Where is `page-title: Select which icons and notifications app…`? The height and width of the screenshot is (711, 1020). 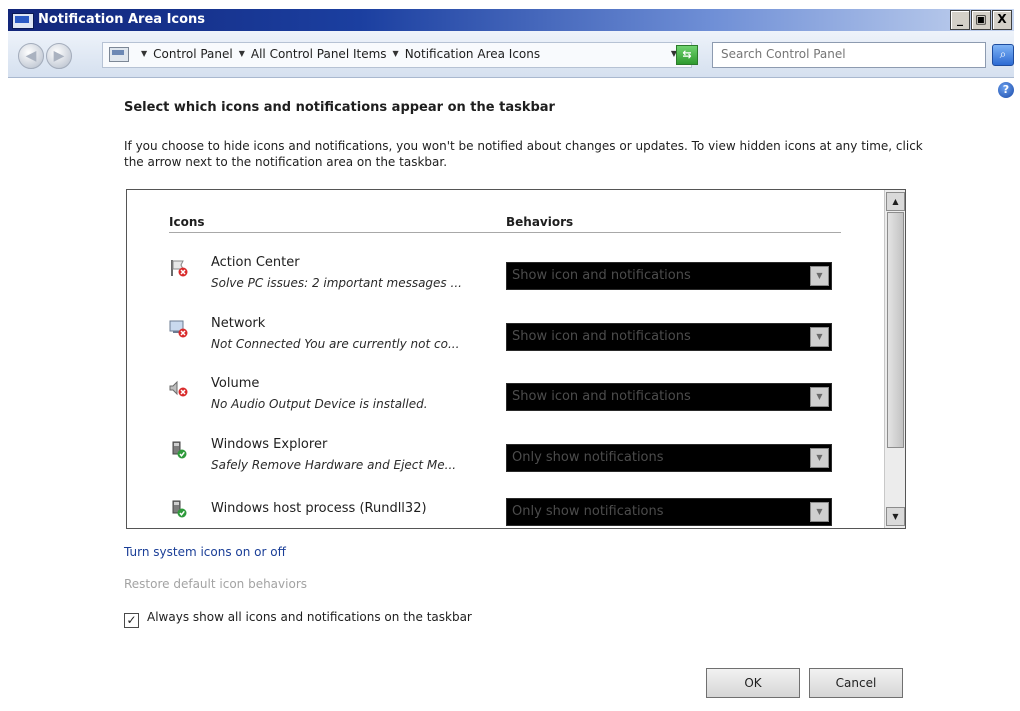
page-title: Select which icons and notifications app… is located at coordinates (339, 107).